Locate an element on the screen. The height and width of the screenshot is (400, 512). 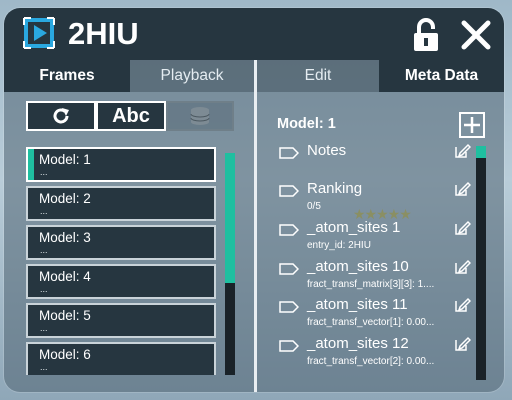
frames-scrollbar is located at coordinates (230, 264).